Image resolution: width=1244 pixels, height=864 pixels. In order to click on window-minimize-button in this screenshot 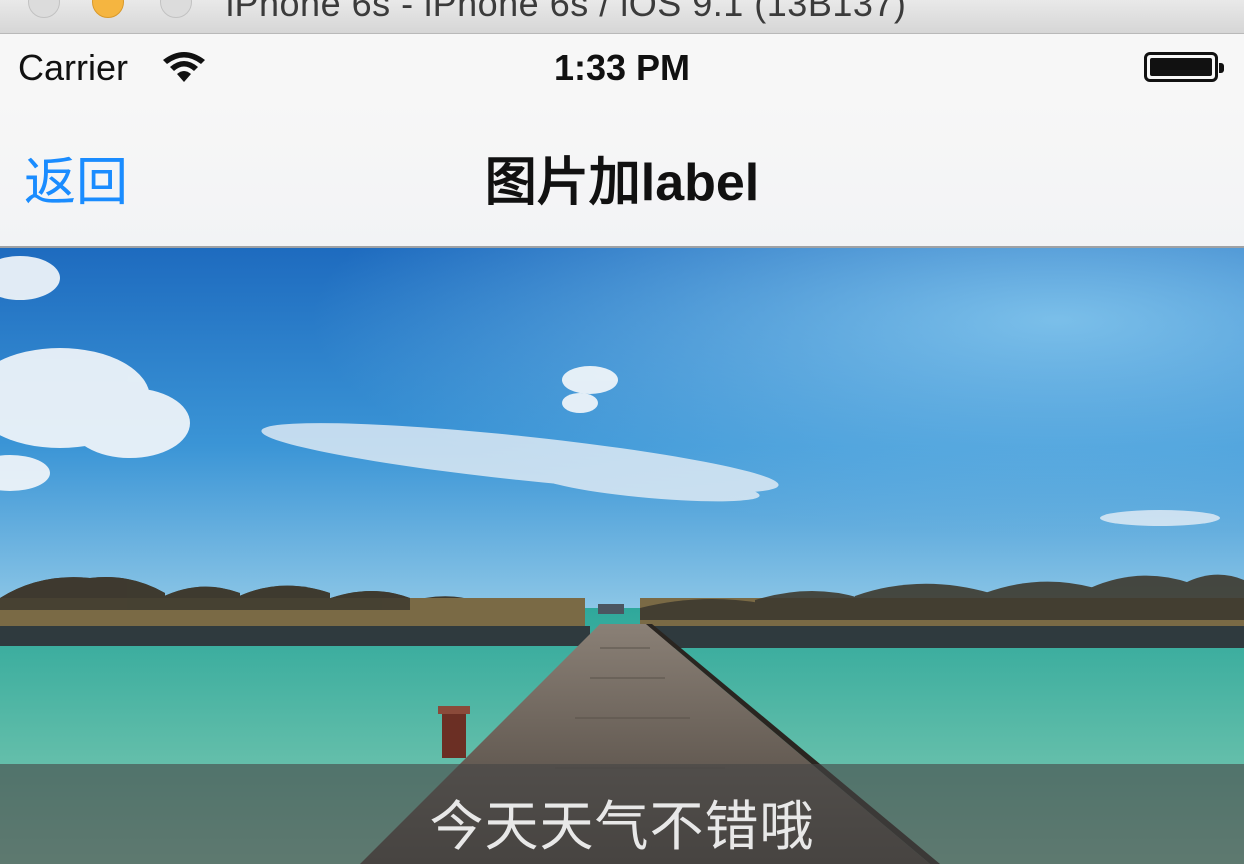, I will do `click(108, 9)`.